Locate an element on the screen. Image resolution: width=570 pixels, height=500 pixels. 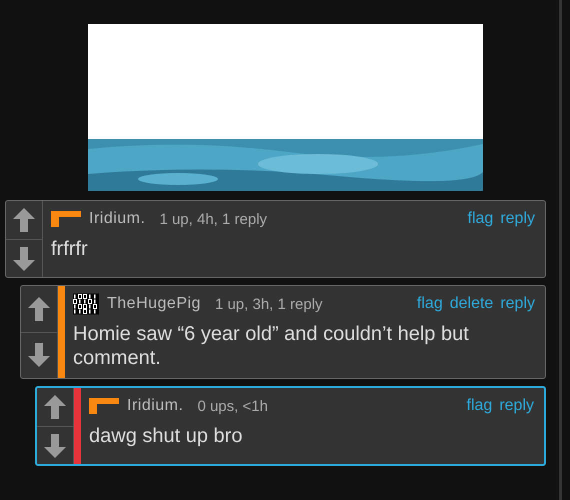
comment-text: frfrfr is located at coordinates (70, 249).